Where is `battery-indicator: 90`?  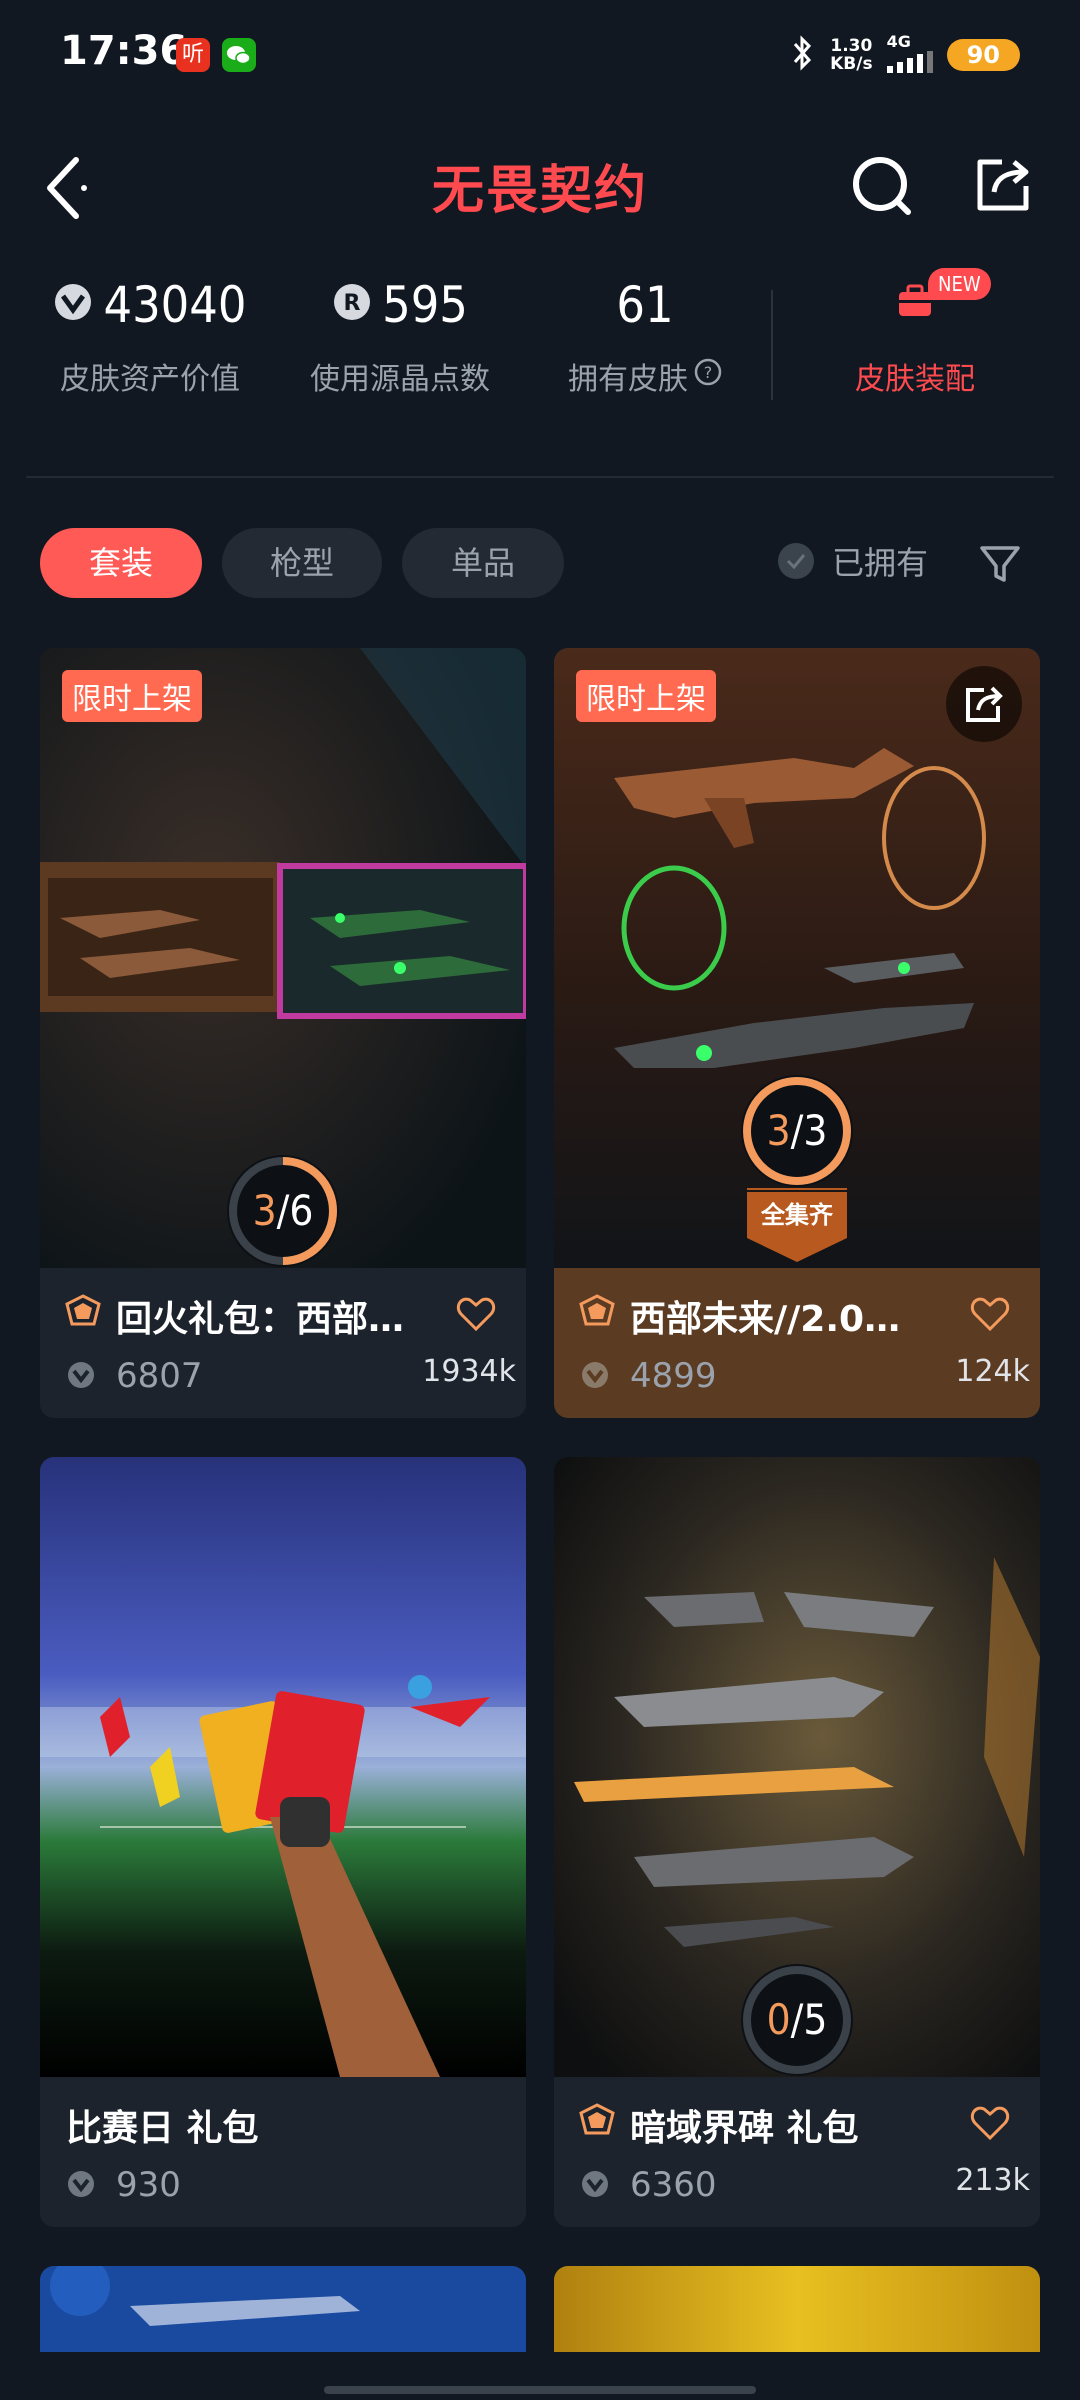
battery-indicator: 90 is located at coordinates (983, 54).